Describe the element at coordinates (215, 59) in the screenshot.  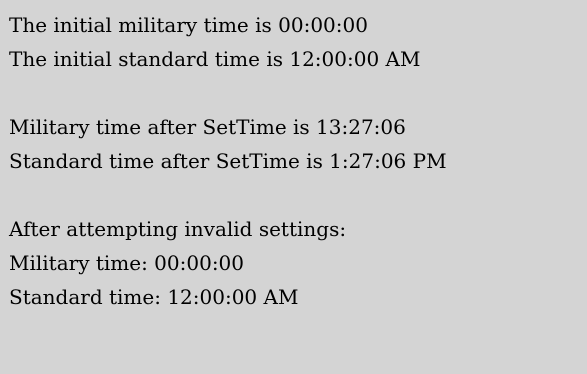
I see `initial-standard-time-line: The initial standard time is 12:00:00 AM` at that location.